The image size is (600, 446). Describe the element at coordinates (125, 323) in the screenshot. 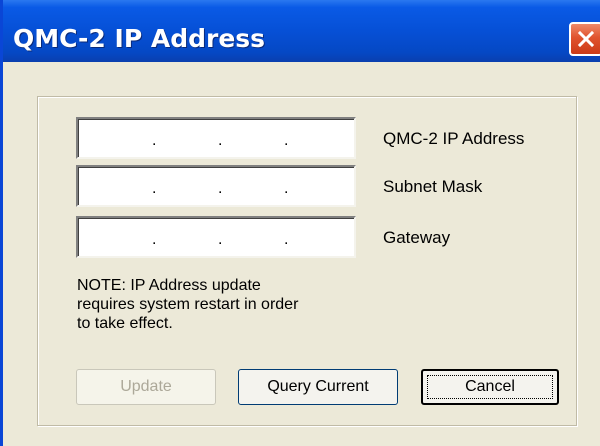

I see `note-line: to take effect.` at that location.